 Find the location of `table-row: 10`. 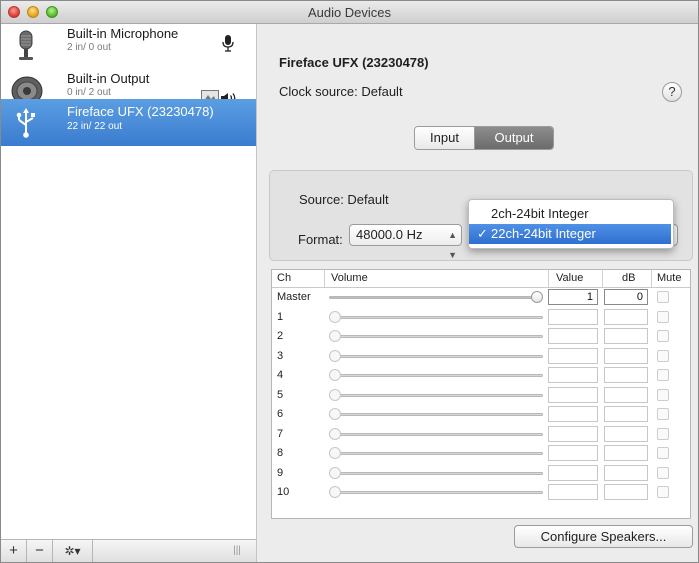

table-row: 10 is located at coordinates (481, 492).